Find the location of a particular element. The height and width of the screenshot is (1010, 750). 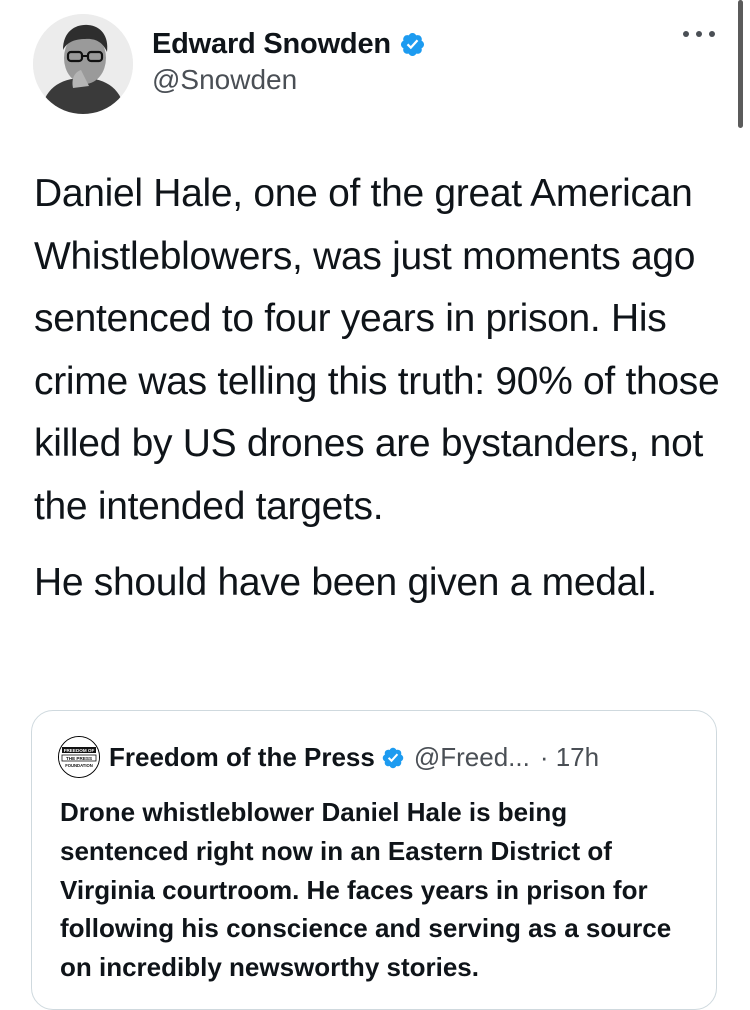

tweet-header: Edward Snowden @Snowden is located at coordinates (375, 65).